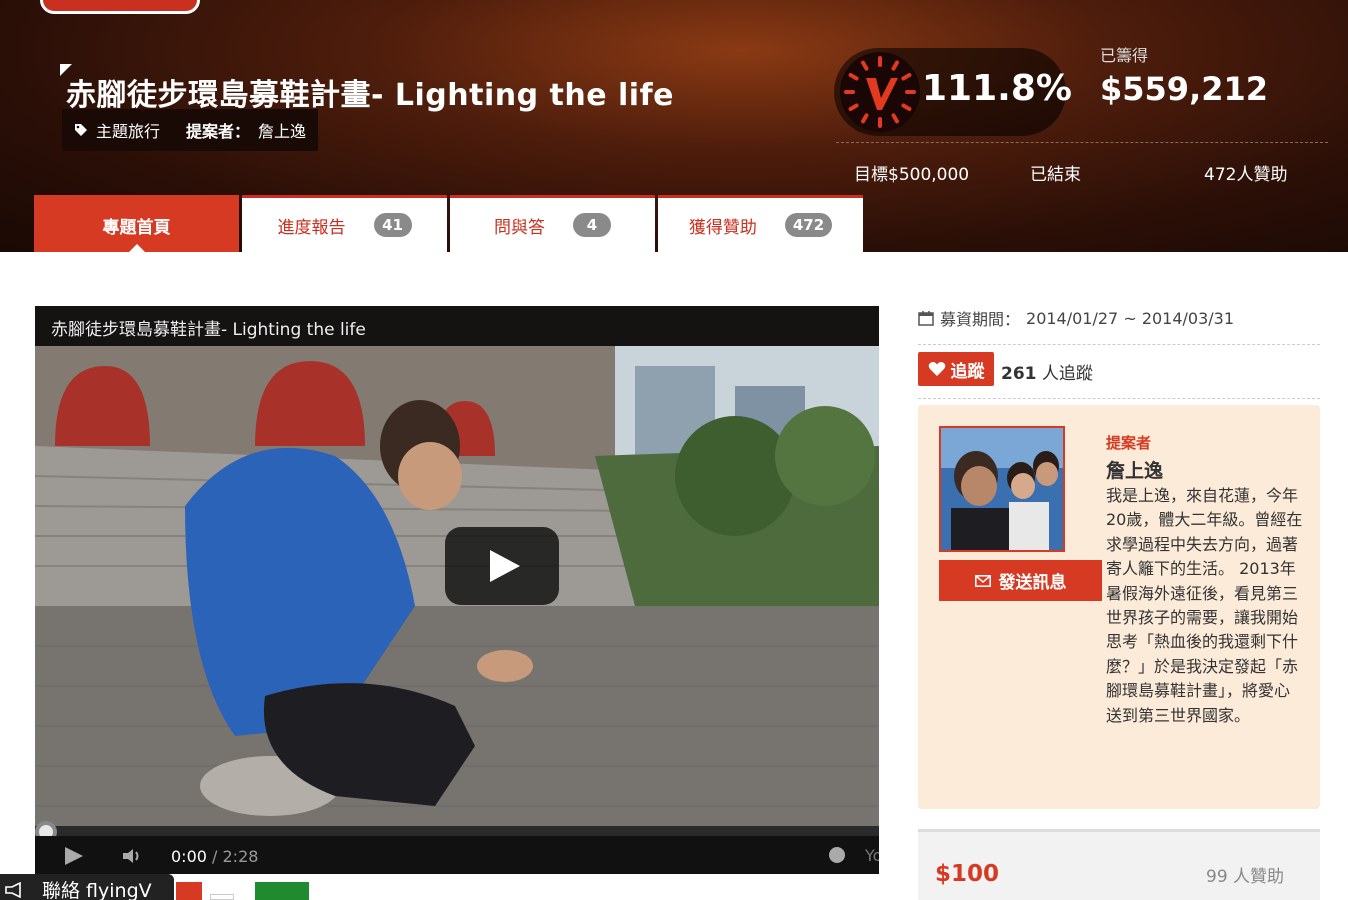 The height and width of the screenshot is (900, 1348). I want to click on category-link: 主題旅行, so click(128, 130).